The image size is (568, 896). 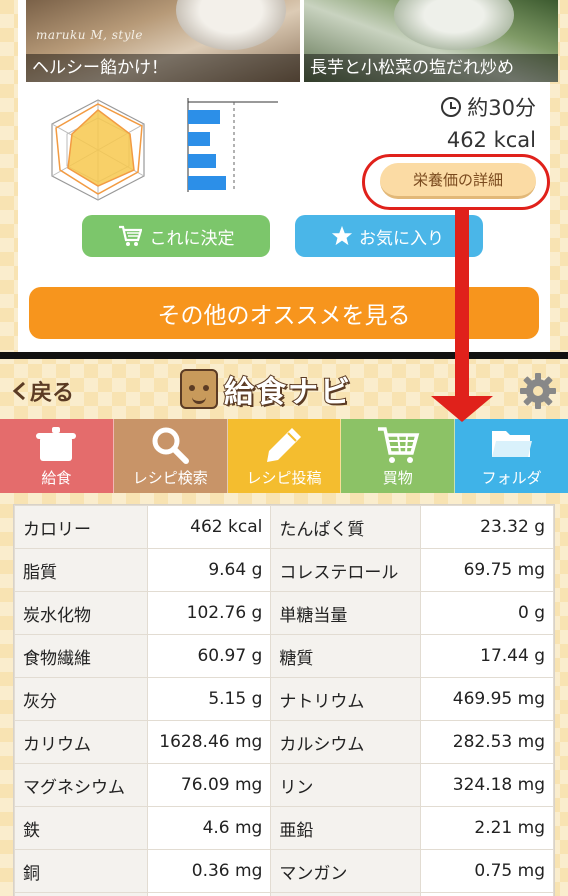 What do you see at coordinates (487, 699) in the screenshot?
I see `nutrient-value: 469.95 mg` at bounding box center [487, 699].